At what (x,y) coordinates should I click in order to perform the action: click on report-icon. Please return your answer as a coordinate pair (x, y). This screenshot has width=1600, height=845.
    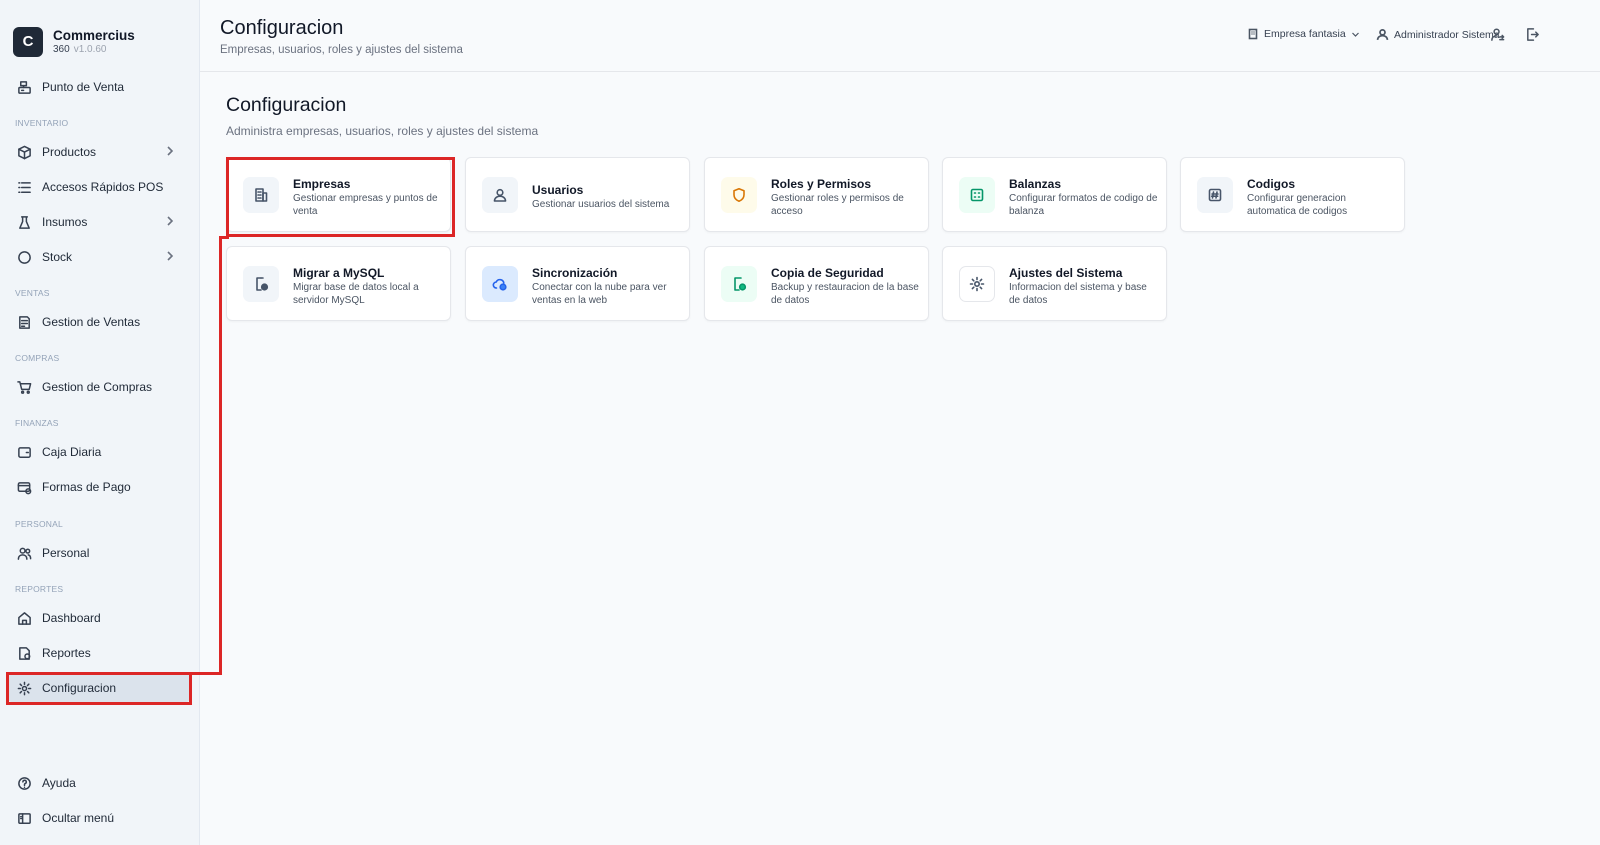
    Looking at the image, I should click on (24, 653).